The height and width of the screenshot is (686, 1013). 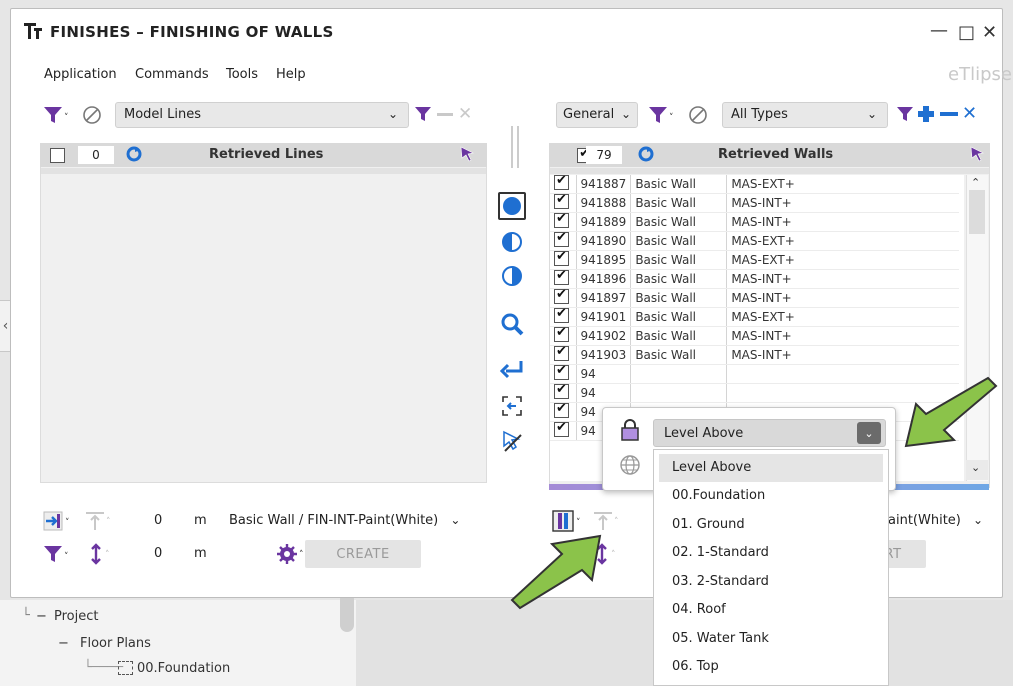 What do you see at coordinates (975, 467) in the screenshot?
I see `scroll-down-icon: ⌄` at bounding box center [975, 467].